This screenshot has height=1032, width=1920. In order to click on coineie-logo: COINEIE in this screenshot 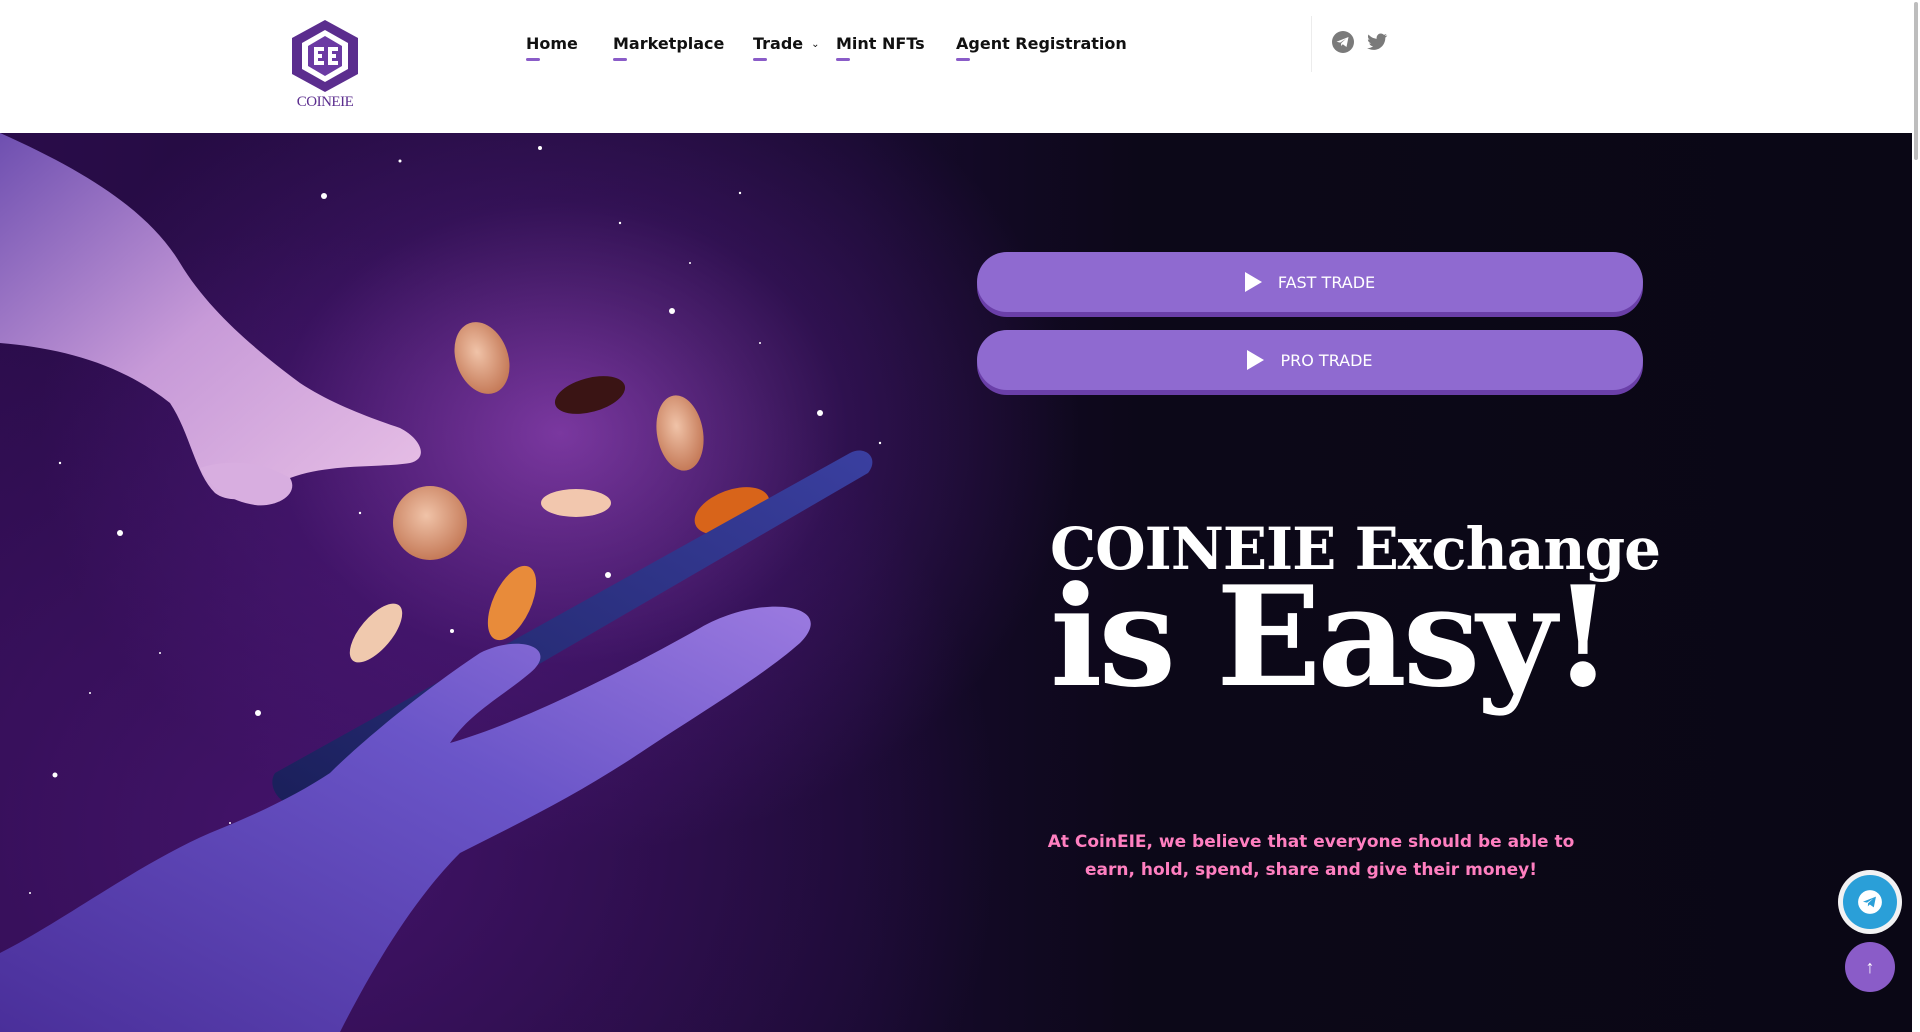, I will do `click(328, 68)`.